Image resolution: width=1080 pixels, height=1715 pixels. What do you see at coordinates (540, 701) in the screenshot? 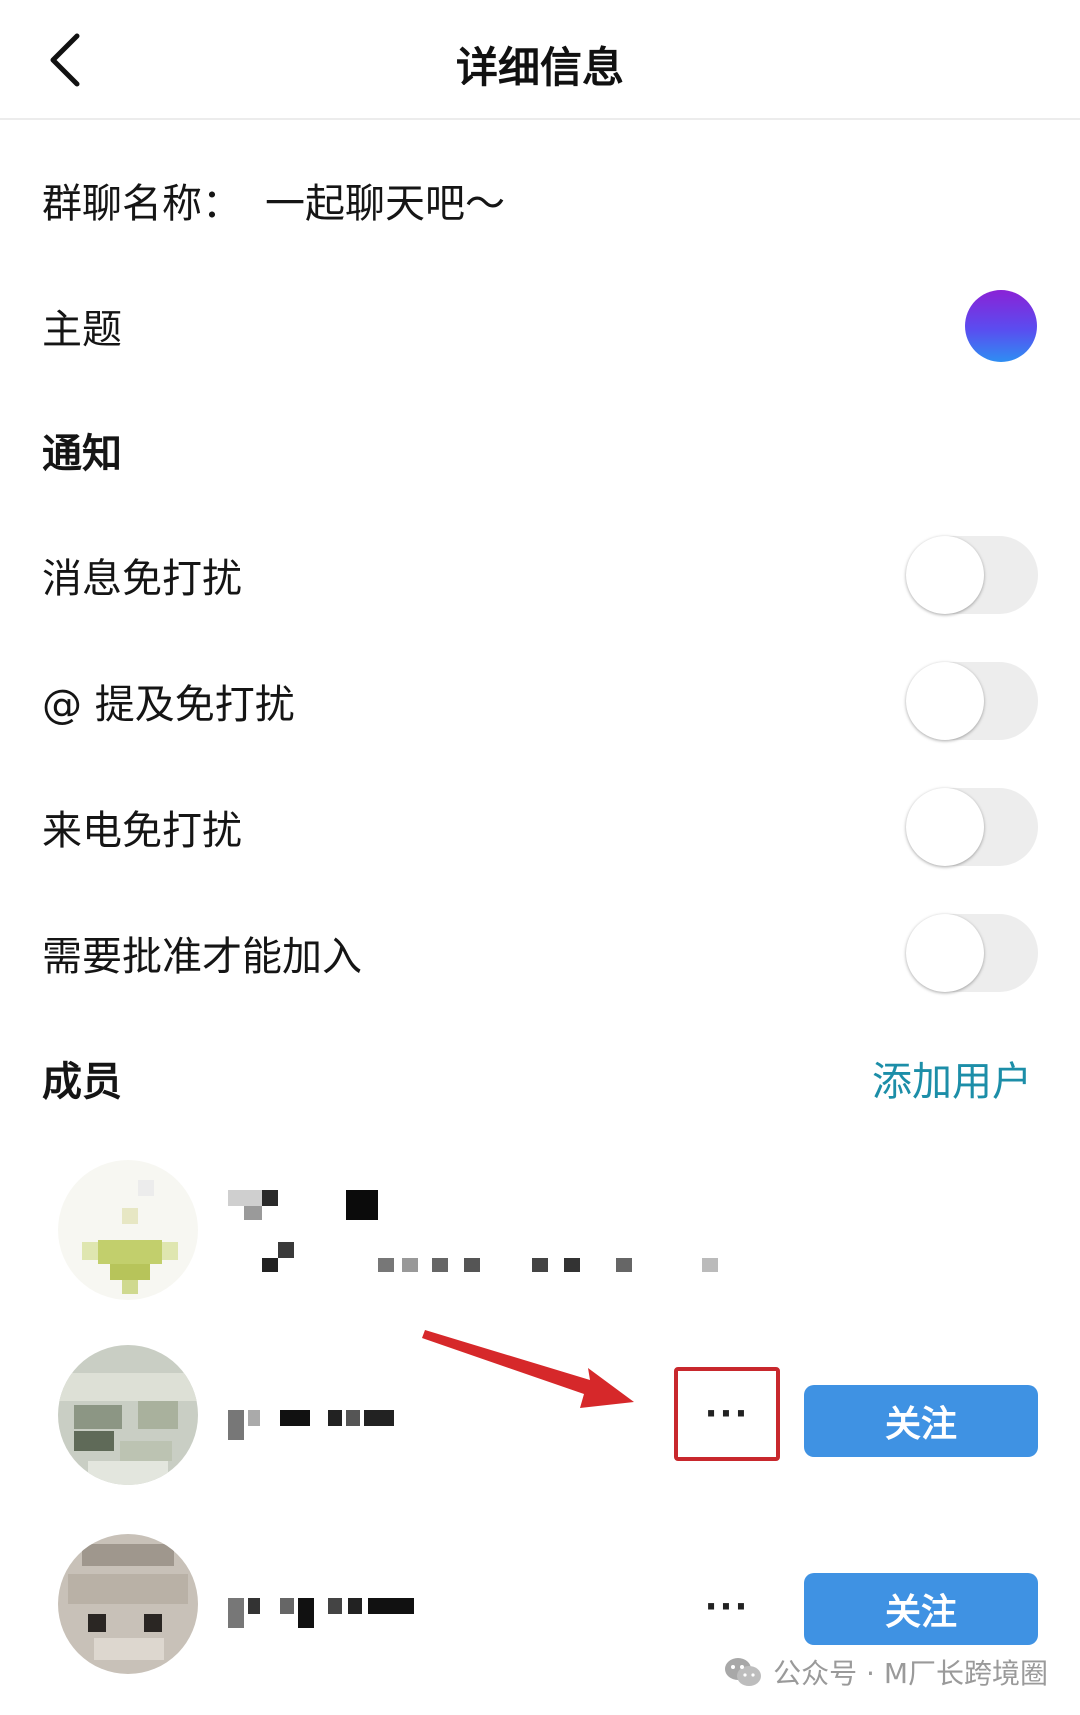
I see `toggle-row-mute-mentions: @ 提及免打扰` at bounding box center [540, 701].